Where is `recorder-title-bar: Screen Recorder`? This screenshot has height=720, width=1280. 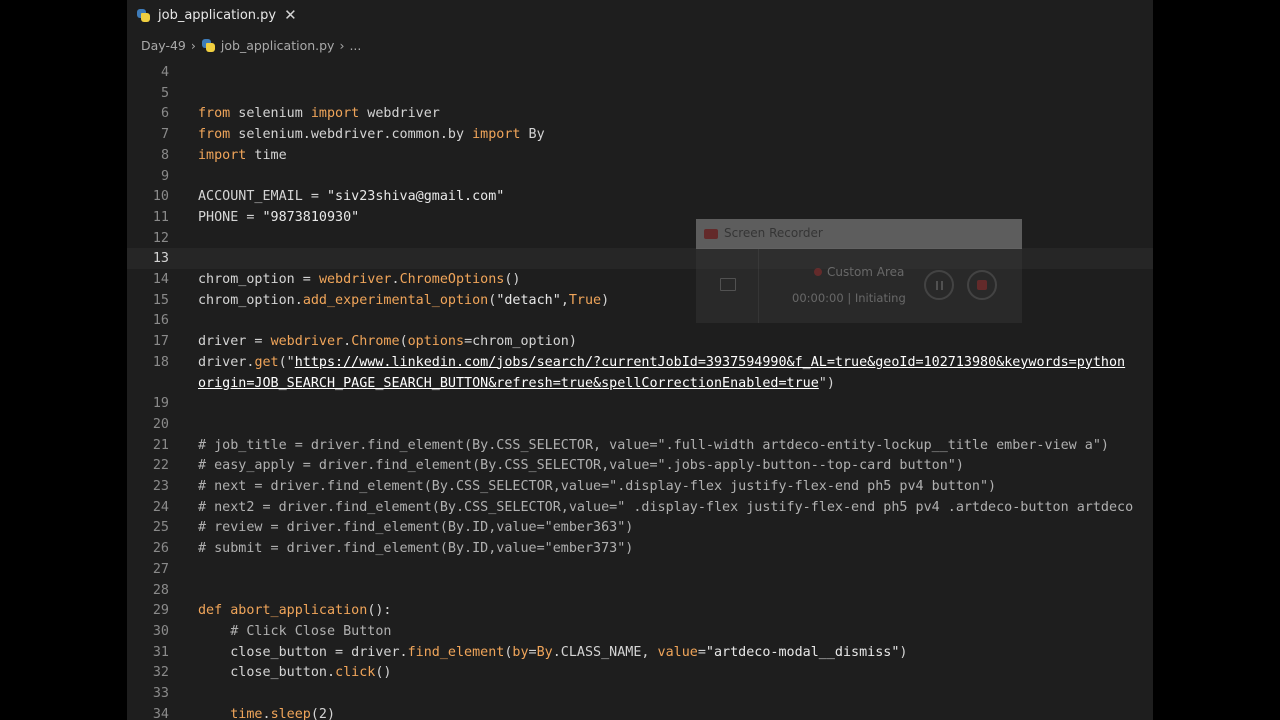 recorder-title-bar: Screen Recorder is located at coordinates (859, 234).